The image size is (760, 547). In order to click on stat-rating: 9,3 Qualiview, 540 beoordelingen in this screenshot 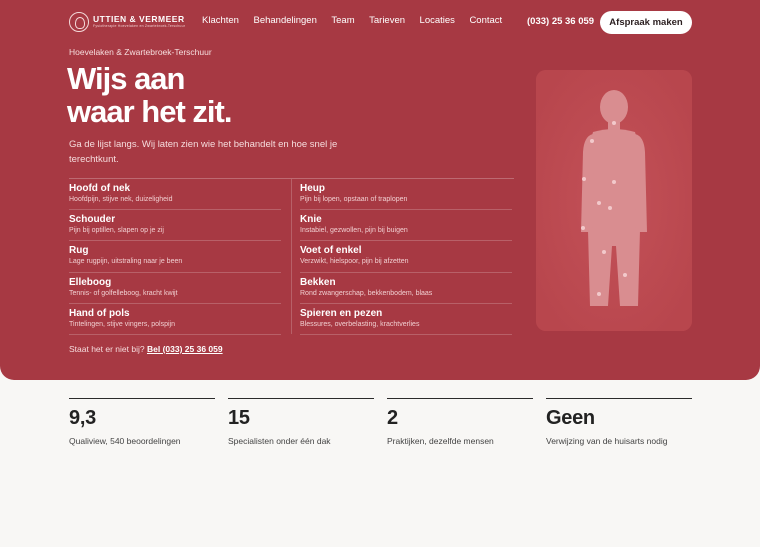, I will do `click(142, 422)`.